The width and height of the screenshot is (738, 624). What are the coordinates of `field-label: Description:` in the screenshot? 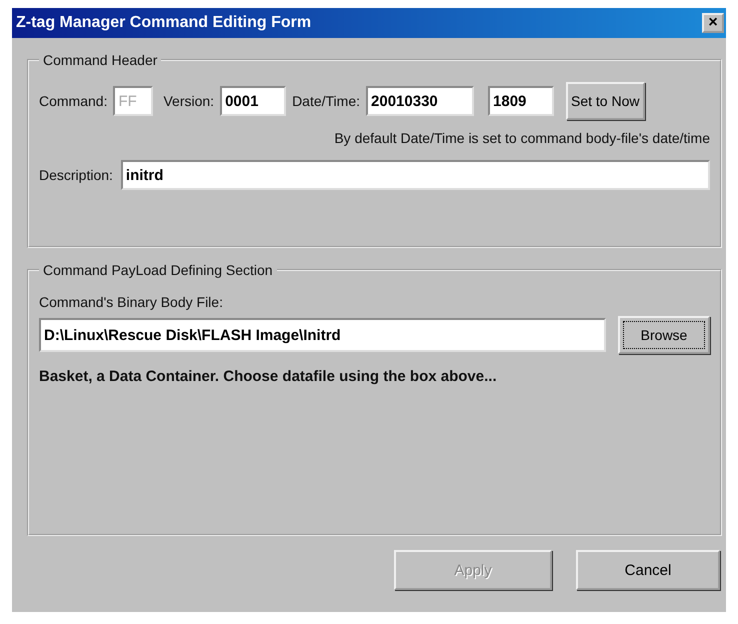 It's located at (76, 175).